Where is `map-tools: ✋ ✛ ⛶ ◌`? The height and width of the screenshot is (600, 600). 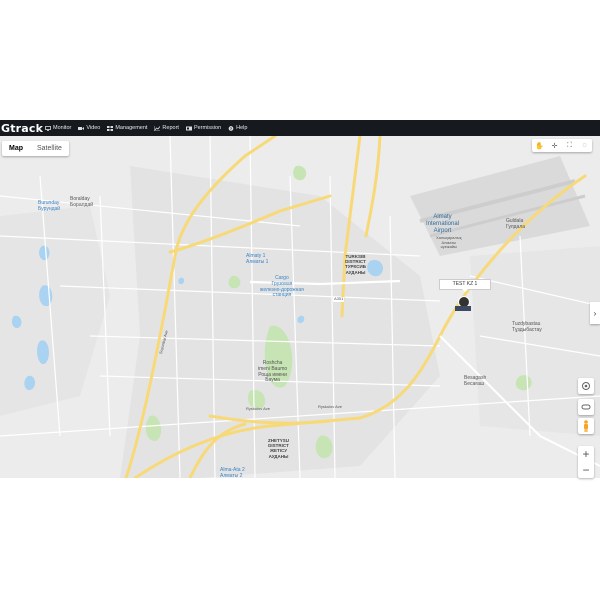 map-tools: ✋ ✛ ⛶ ◌ is located at coordinates (562, 145).